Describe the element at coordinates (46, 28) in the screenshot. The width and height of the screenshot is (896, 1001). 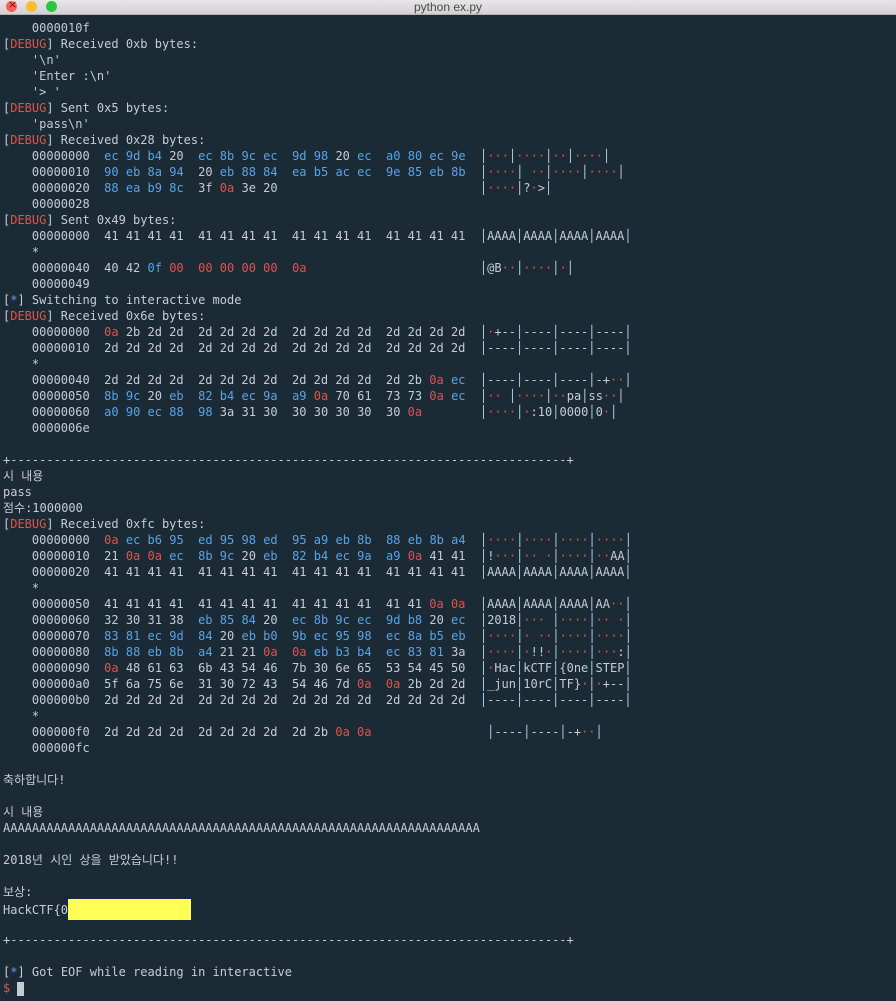
I see `terminal-line-text: 0000010f` at that location.